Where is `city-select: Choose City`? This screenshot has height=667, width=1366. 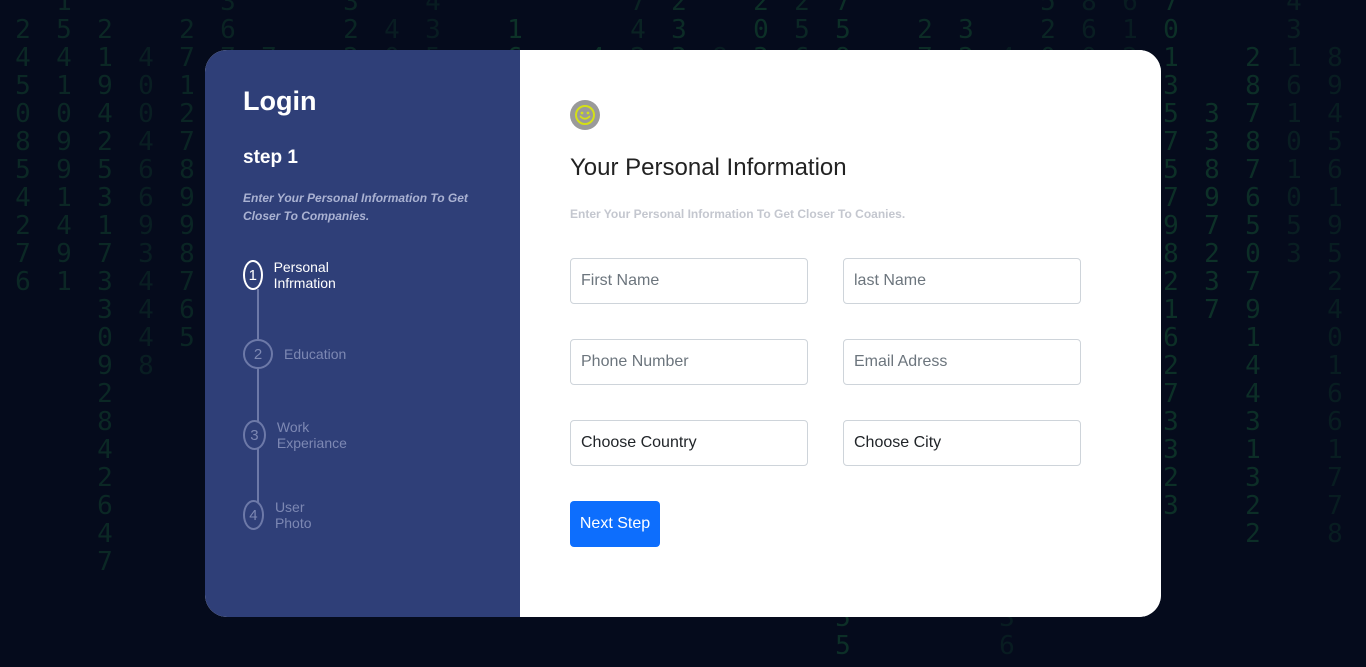
city-select: Choose City is located at coordinates (962, 443).